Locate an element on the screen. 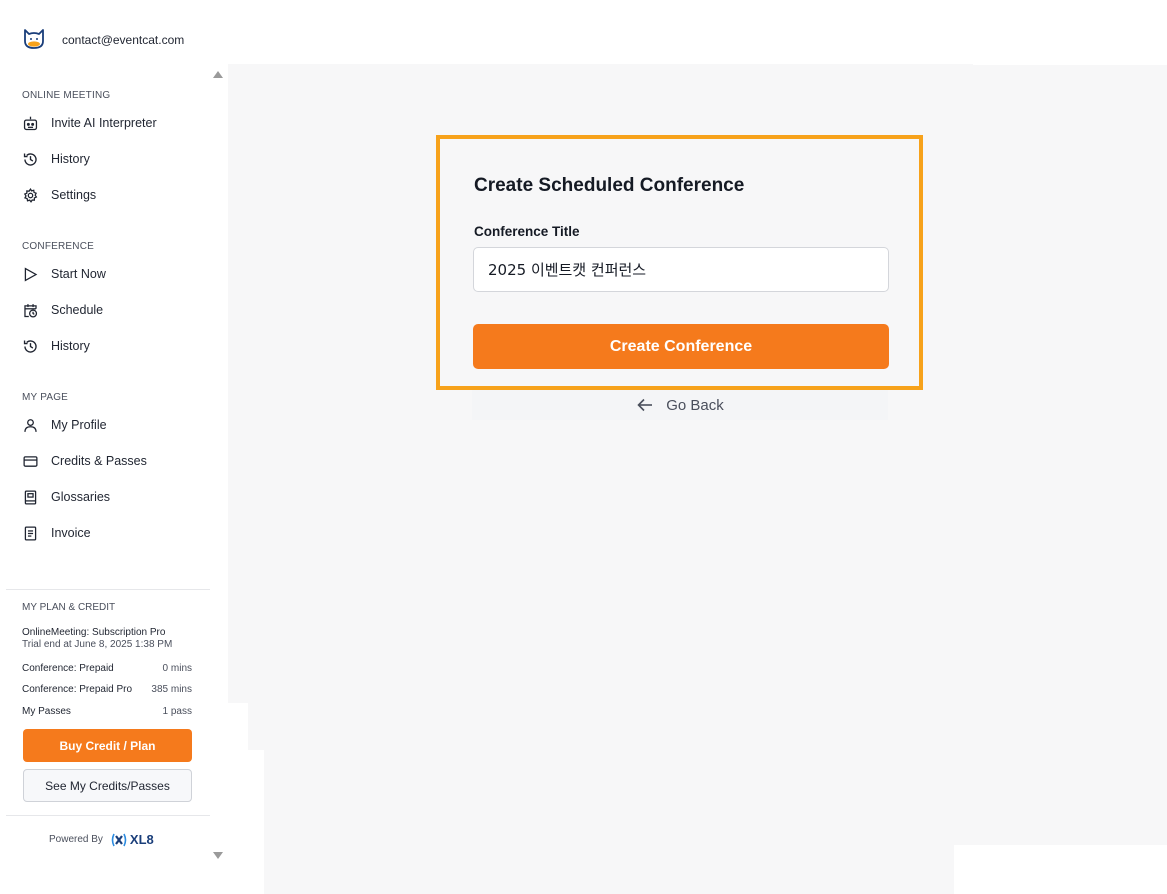  section-title-online-meeting: ONLINE MEETING is located at coordinates (66, 95).